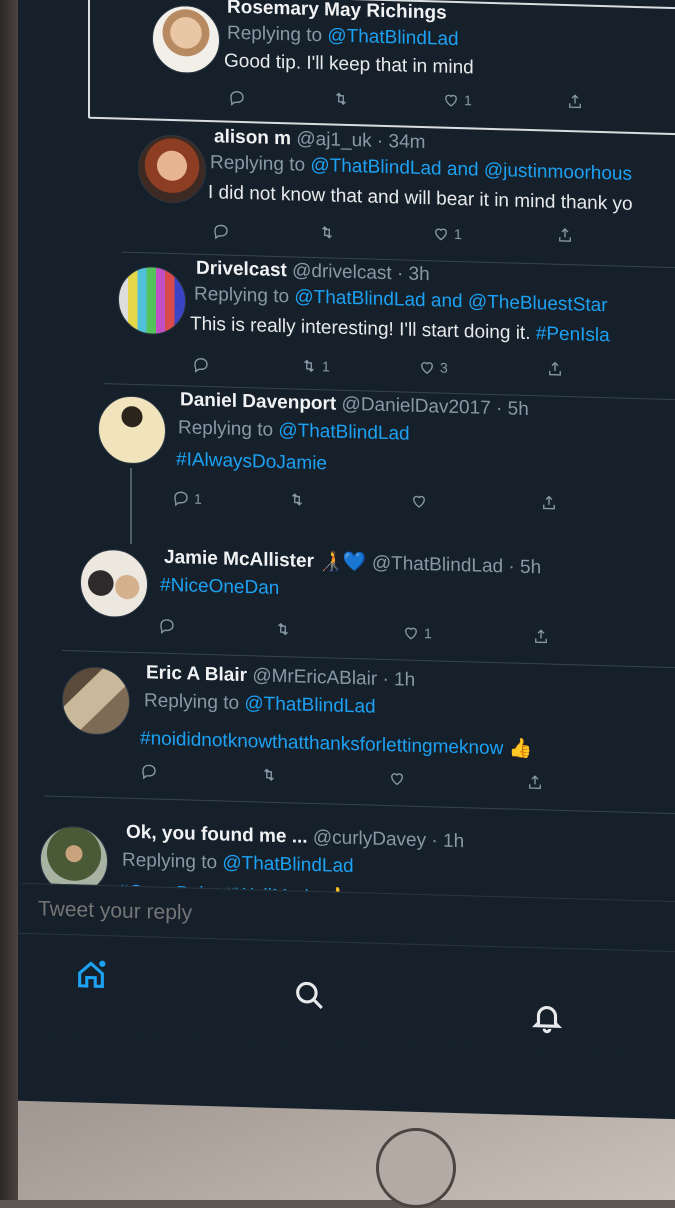 Image resolution: width=675 pixels, height=1208 pixels. Describe the element at coordinates (547, 1020) in the screenshot. I see `notifications-icon` at that location.